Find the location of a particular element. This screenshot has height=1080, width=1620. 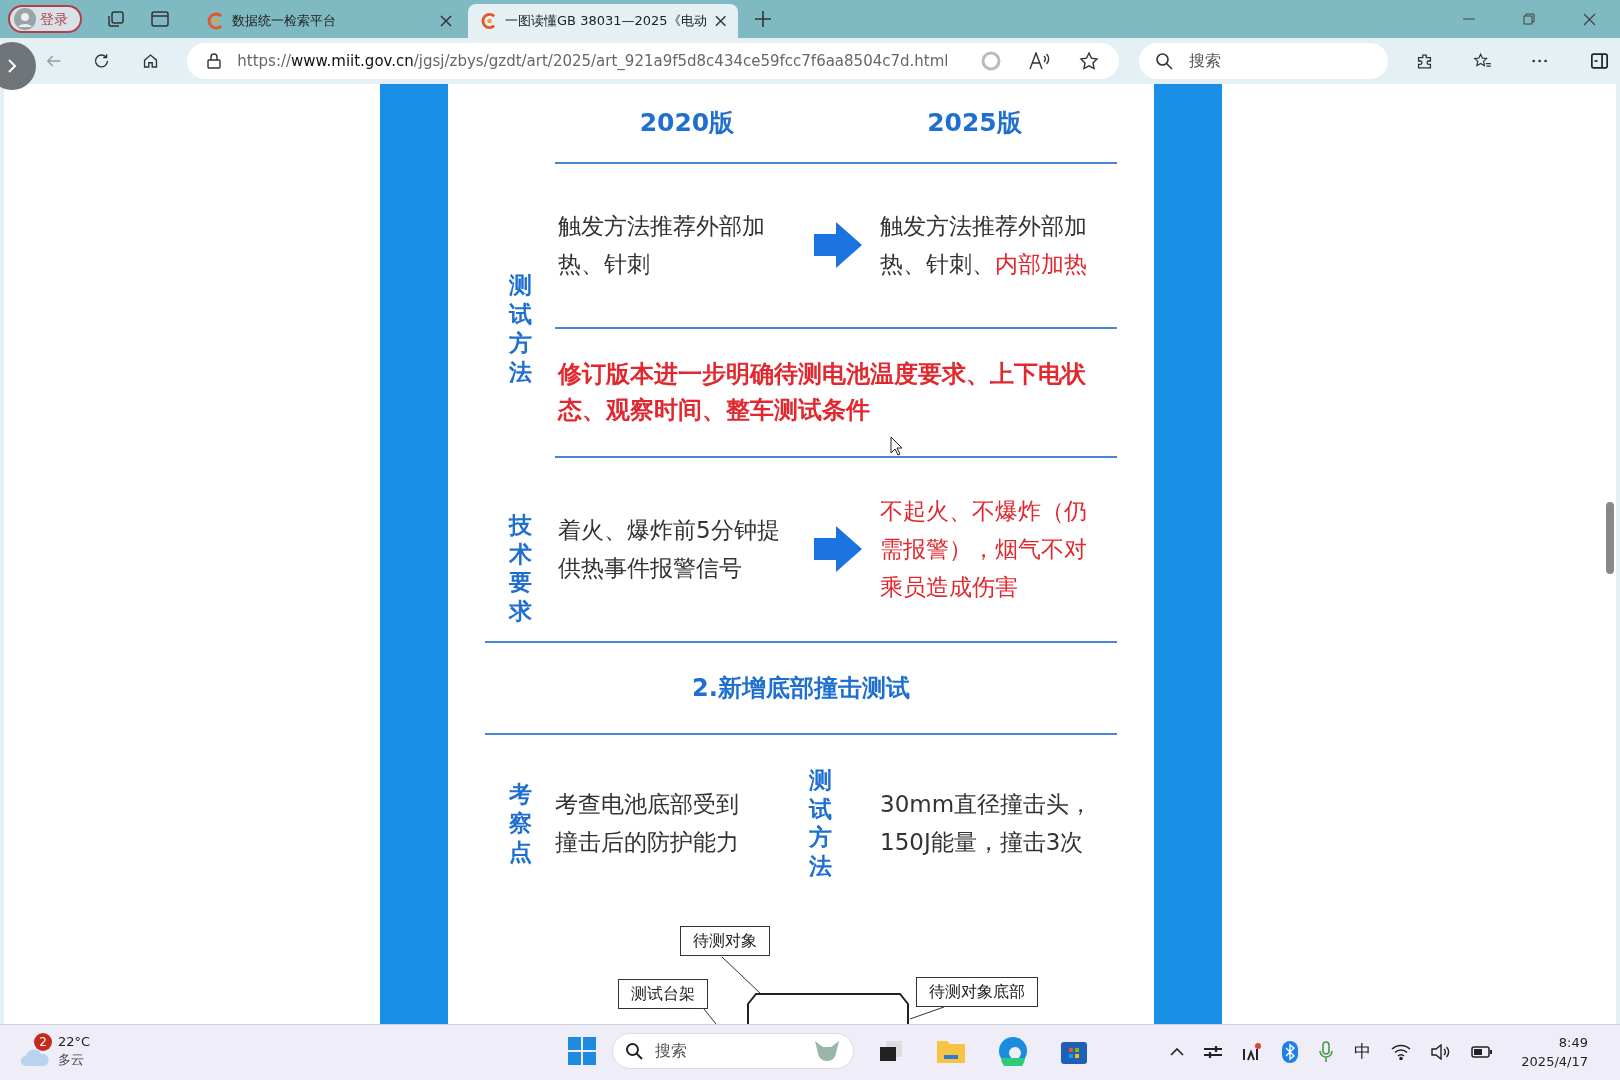

chevron-up-icon is located at coordinates (1177, 1052).